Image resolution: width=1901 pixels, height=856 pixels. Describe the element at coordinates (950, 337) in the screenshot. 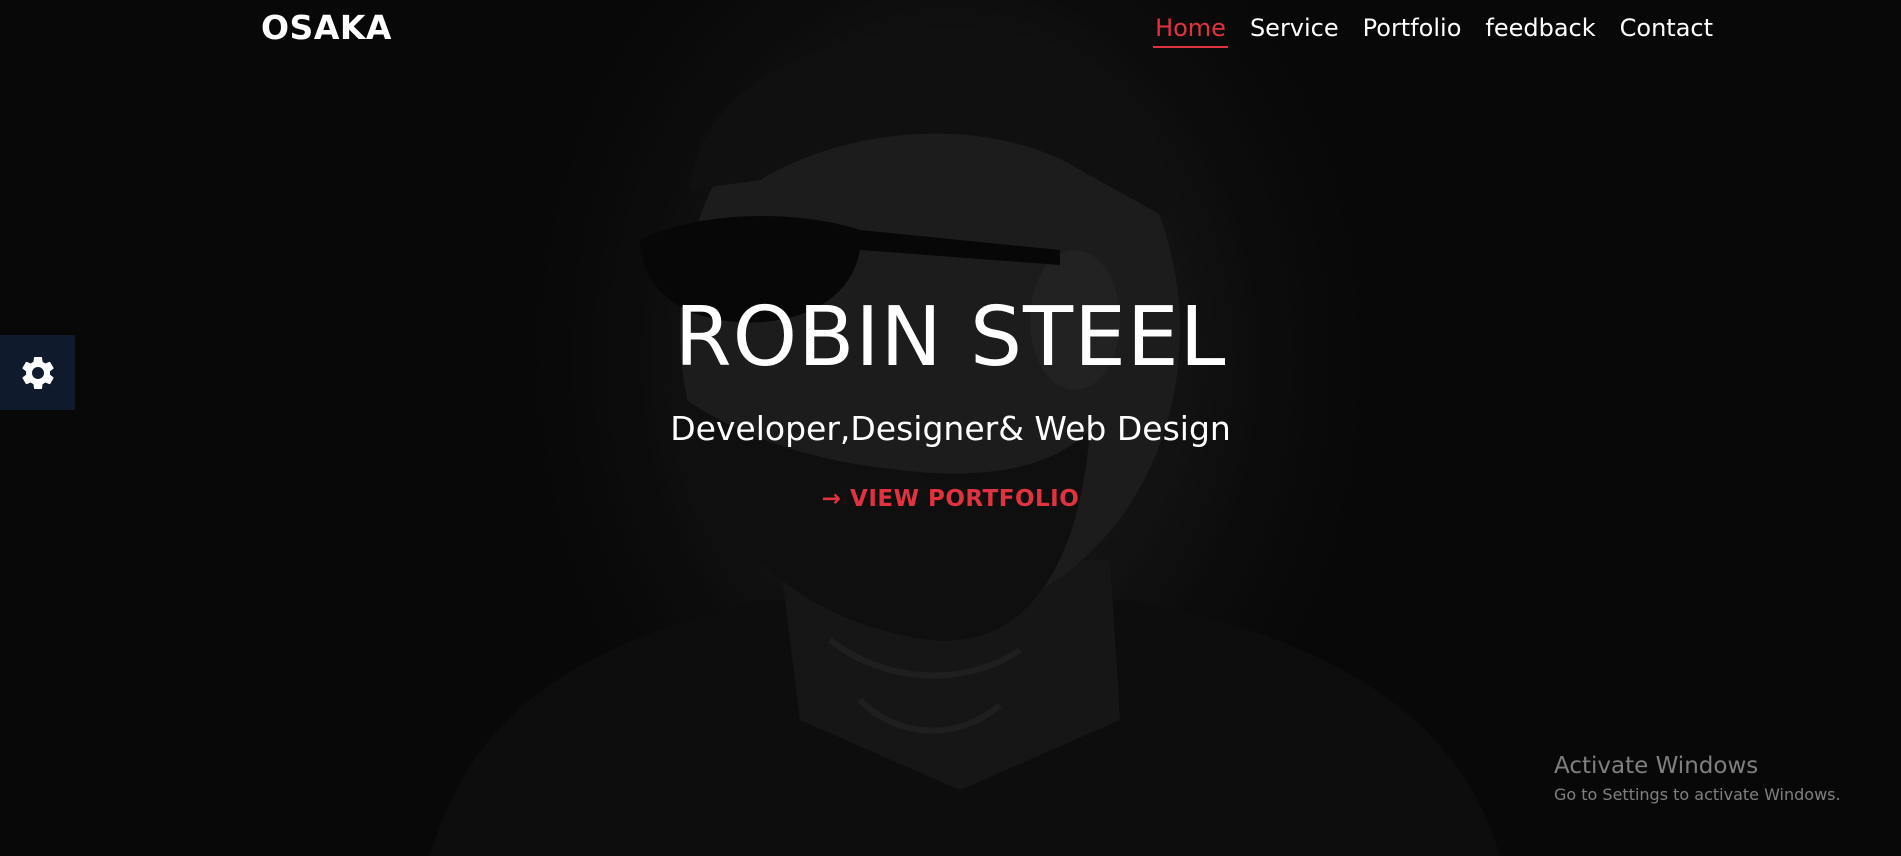

I see `hero-title: ROBIN STEEL` at that location.